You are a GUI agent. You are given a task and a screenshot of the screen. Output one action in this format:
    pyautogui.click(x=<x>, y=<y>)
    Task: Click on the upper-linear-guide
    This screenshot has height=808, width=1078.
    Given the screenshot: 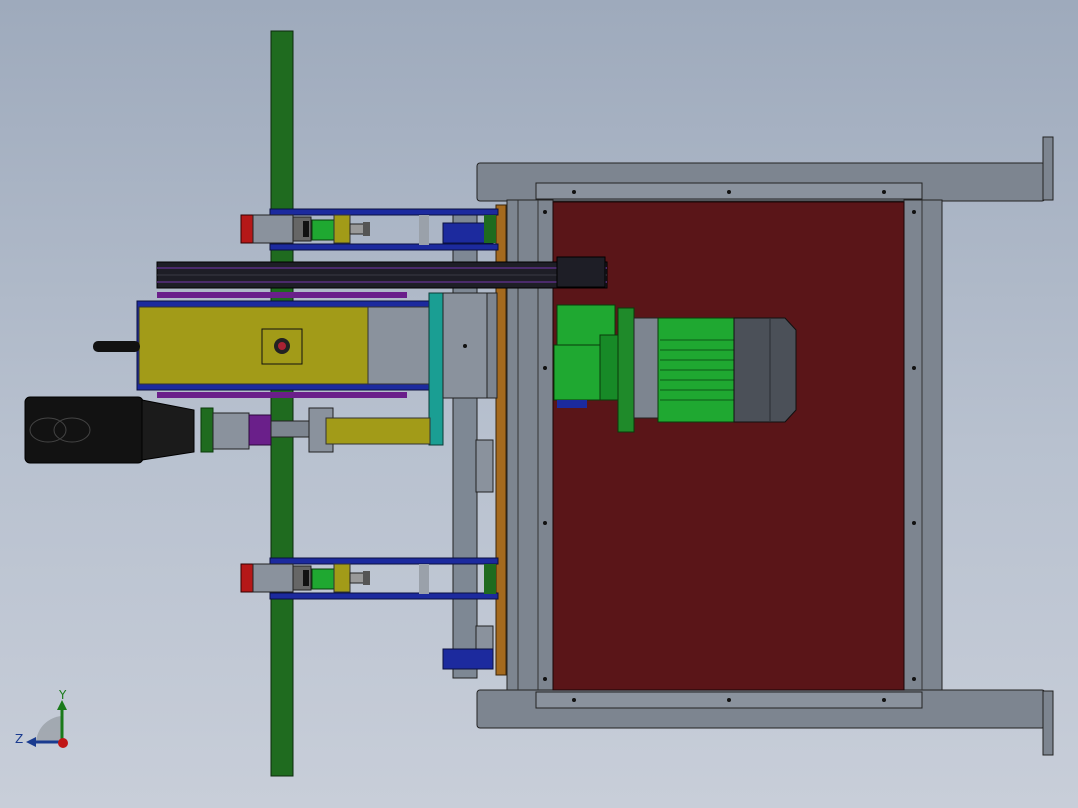 What is the action you would take?
    pyautogui.click(x=369, y=229)
    